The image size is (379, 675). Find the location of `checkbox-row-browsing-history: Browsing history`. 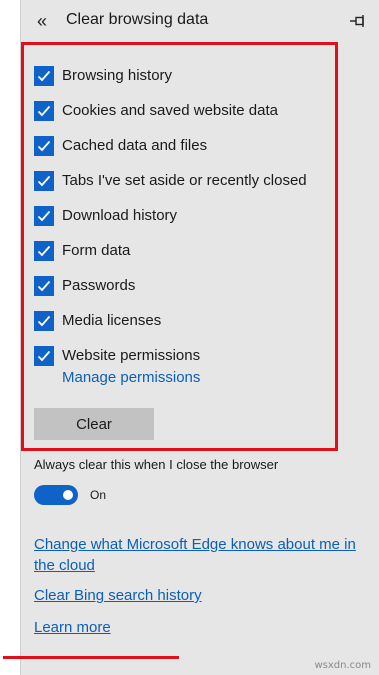

checkbox-row-browsing-history: Browsing history is located at coordinates (170, 75).